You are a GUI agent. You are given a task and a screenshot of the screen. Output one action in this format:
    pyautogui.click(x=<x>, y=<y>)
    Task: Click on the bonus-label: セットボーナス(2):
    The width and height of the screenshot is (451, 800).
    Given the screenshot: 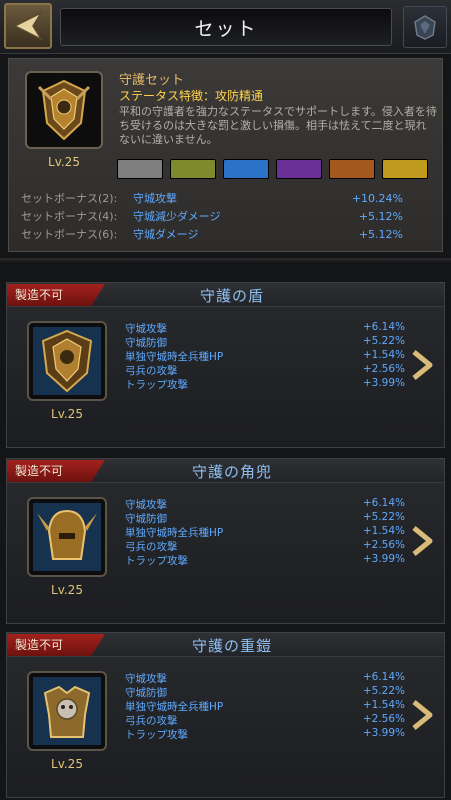 What is the action you would take?
    pyautogui.click(x=69, y=198)
    